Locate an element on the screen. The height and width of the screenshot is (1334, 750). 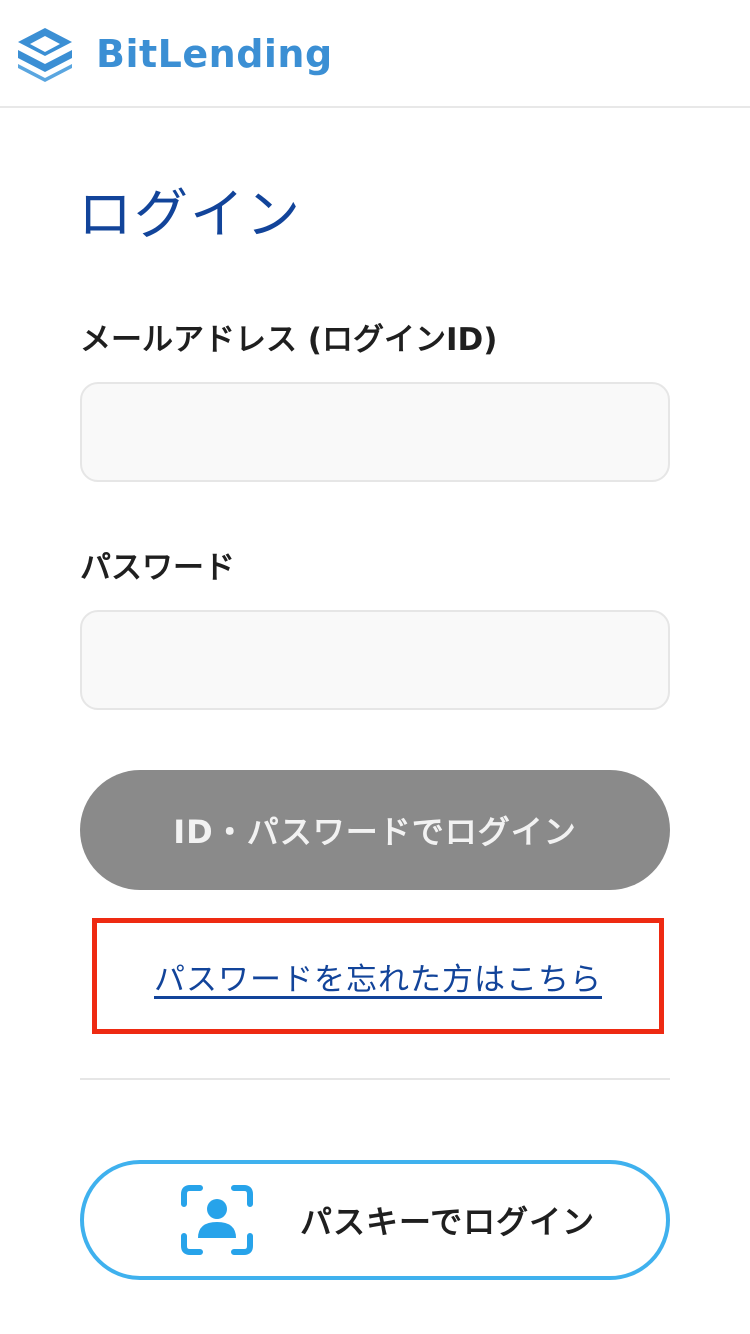
password-label: パスワード is located at coordinates (157, 568).